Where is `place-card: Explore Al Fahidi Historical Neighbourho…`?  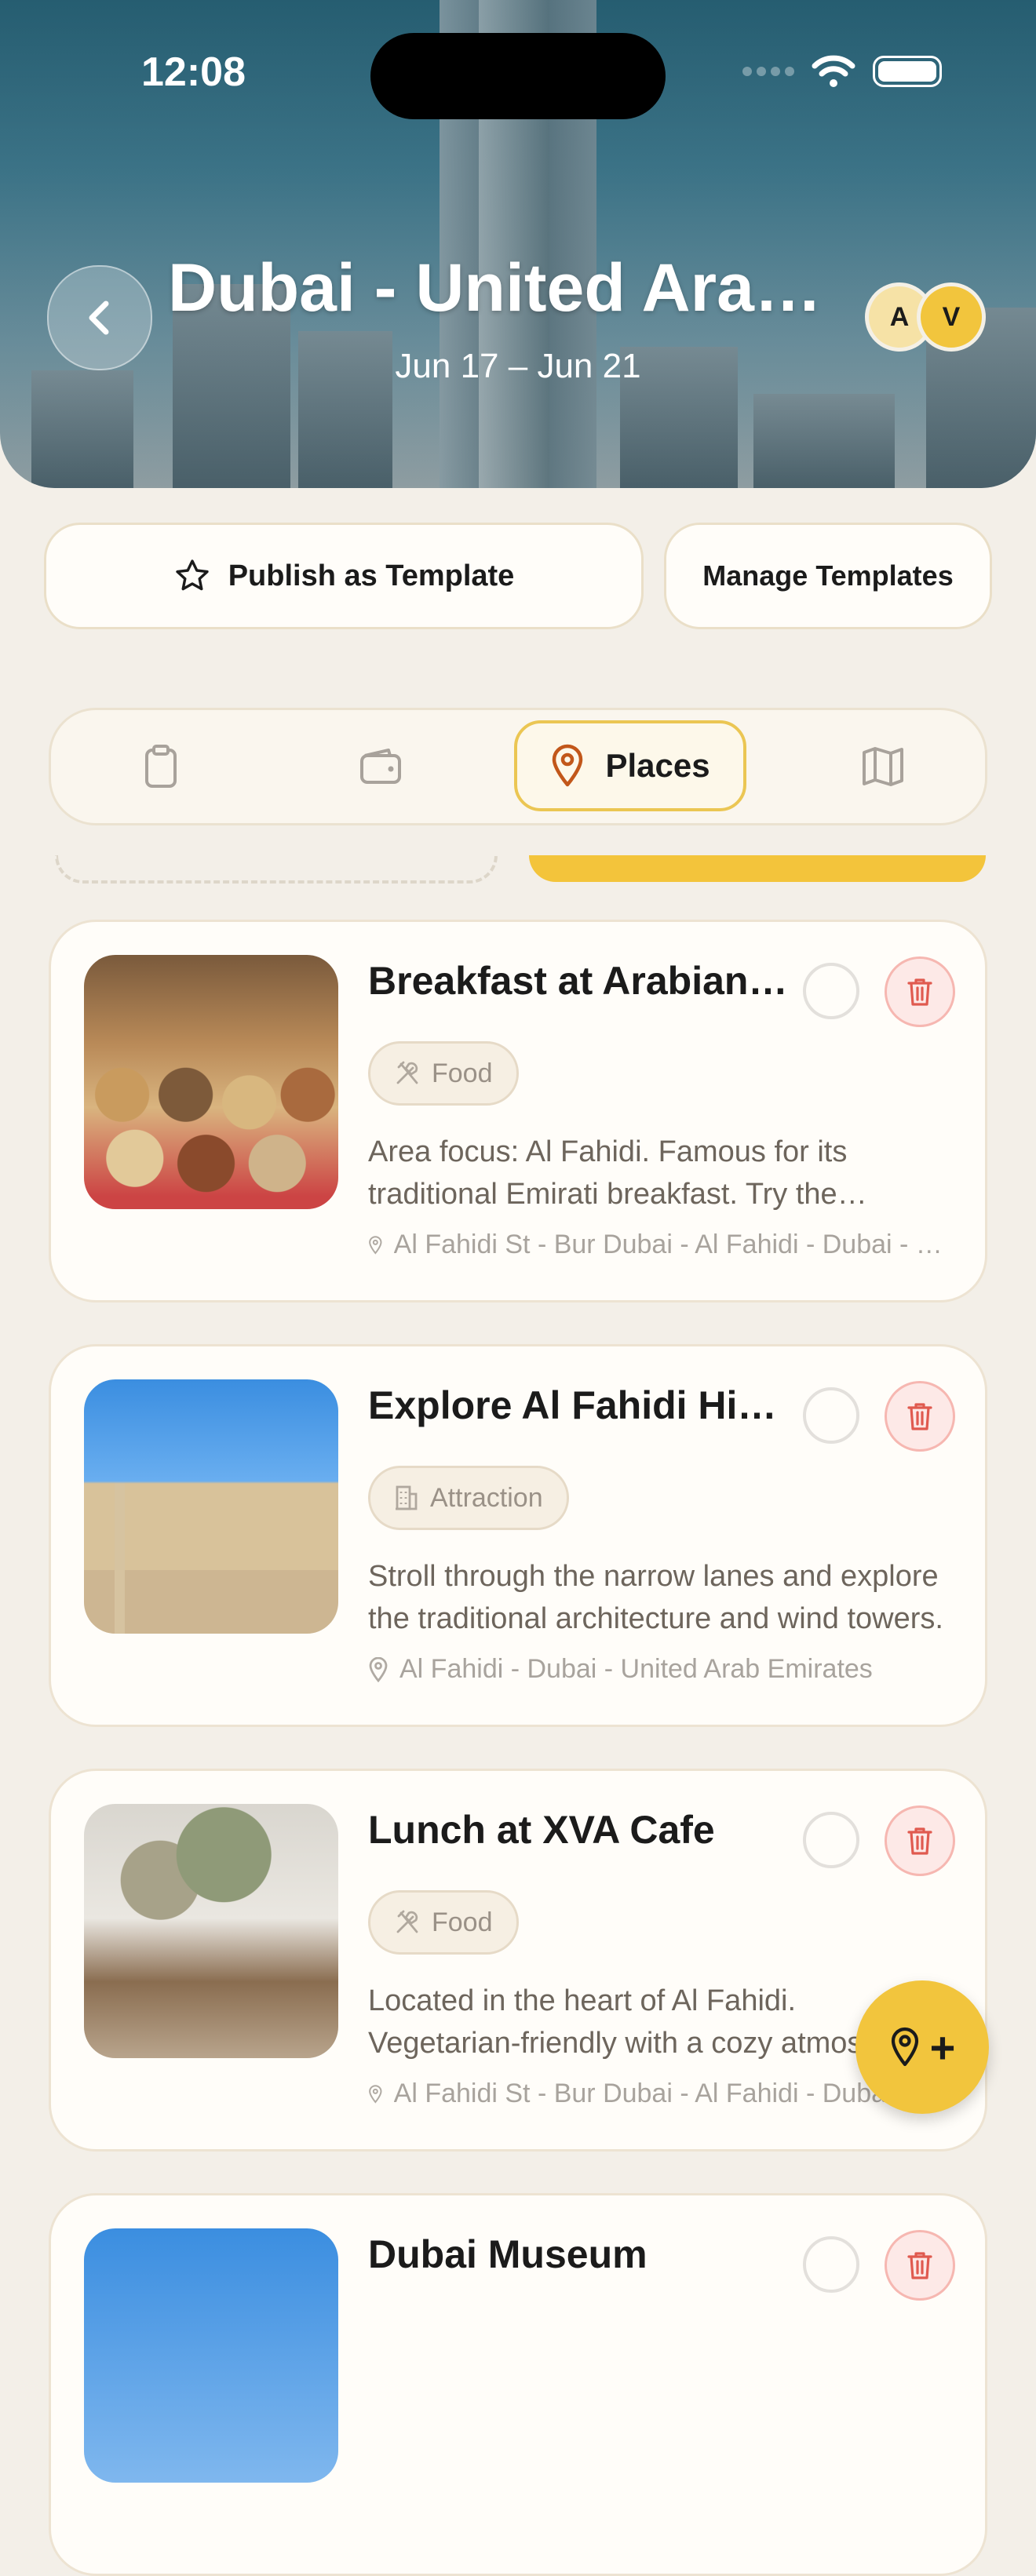
place-card: Explore Al Fahidi Historical Neighbourho… is located at coordinates (518, 1535).